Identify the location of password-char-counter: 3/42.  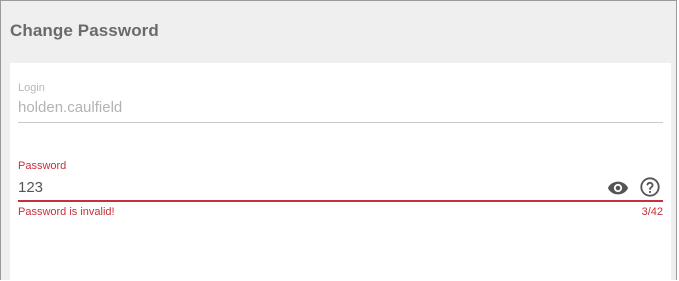
(652, 212).